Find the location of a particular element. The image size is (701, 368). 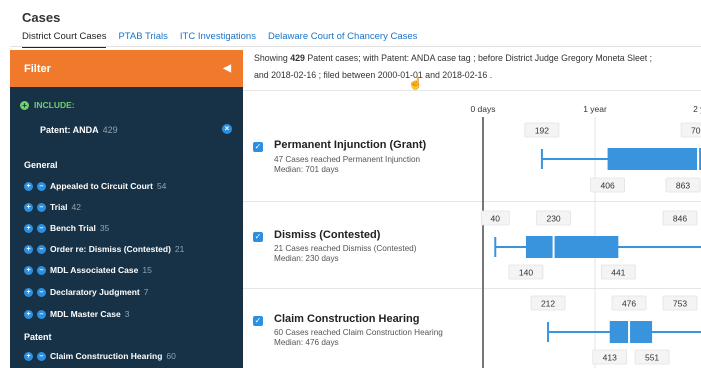

value-label: 140 is located at coordinates (526, 273).